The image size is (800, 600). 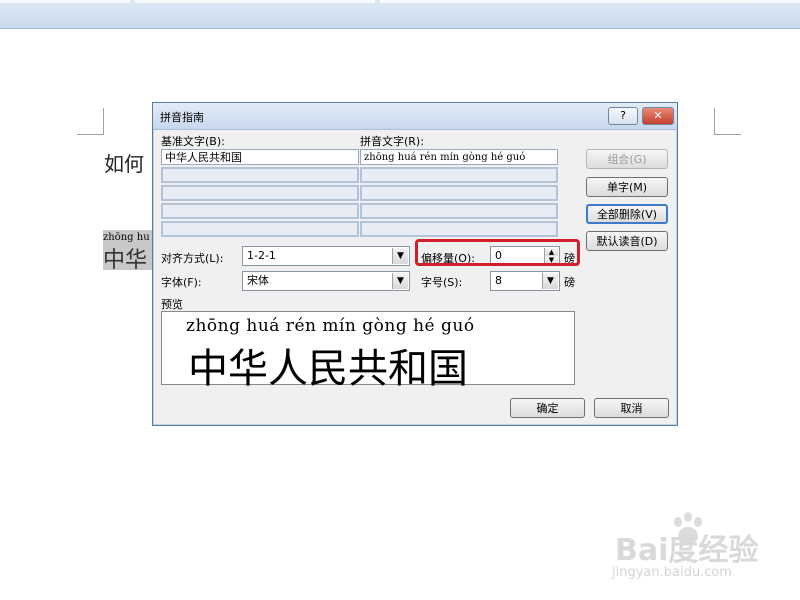 I want to click on alignment-select: 1-2-1 ▼, so click(x=326, y=256).